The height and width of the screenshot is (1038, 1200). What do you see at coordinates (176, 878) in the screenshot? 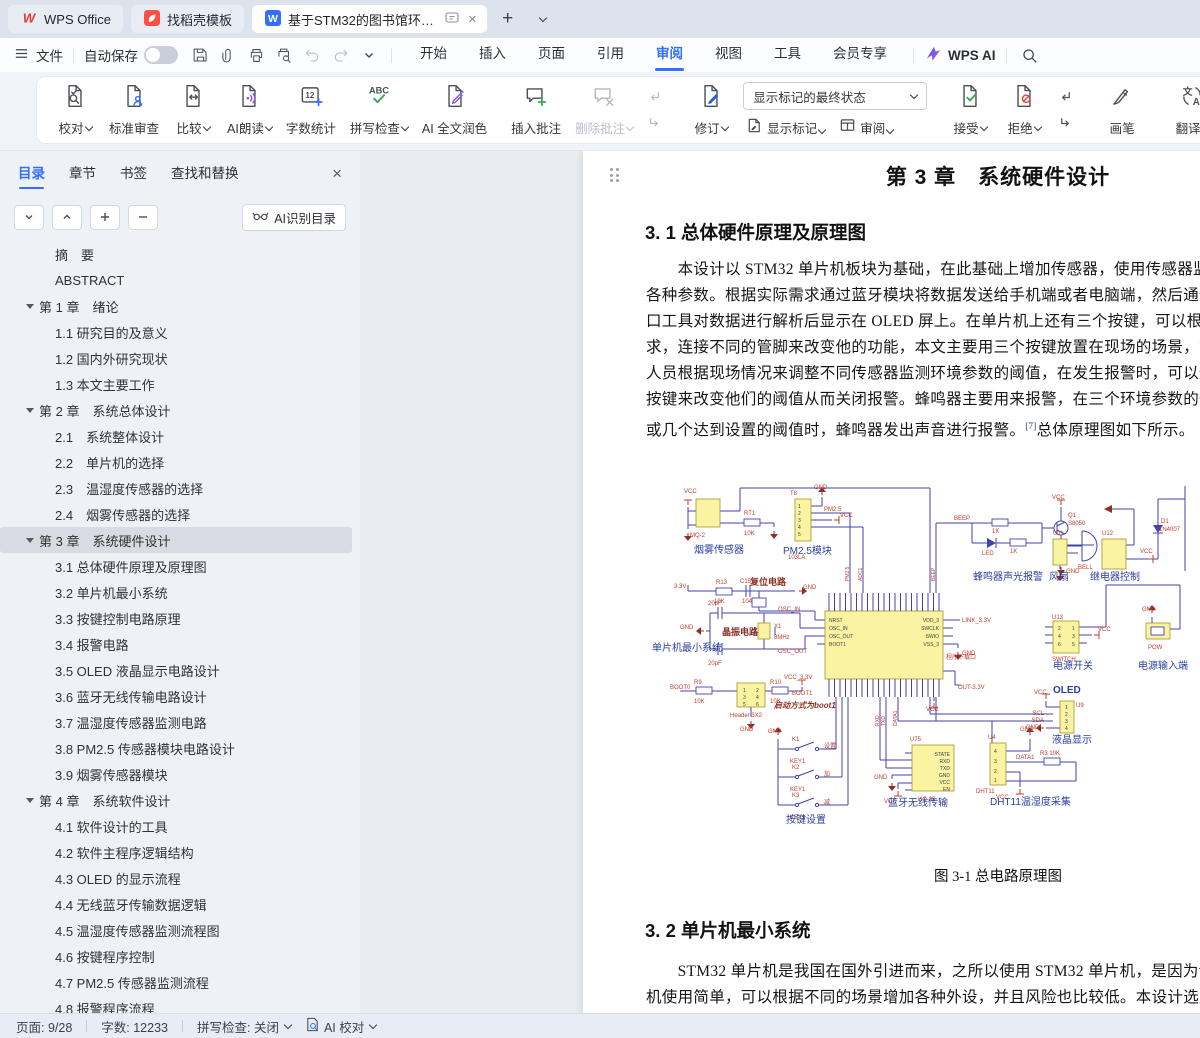
I see `toc-item: 4.3 OLED 的显示流程` at bounding box center [176, 878].